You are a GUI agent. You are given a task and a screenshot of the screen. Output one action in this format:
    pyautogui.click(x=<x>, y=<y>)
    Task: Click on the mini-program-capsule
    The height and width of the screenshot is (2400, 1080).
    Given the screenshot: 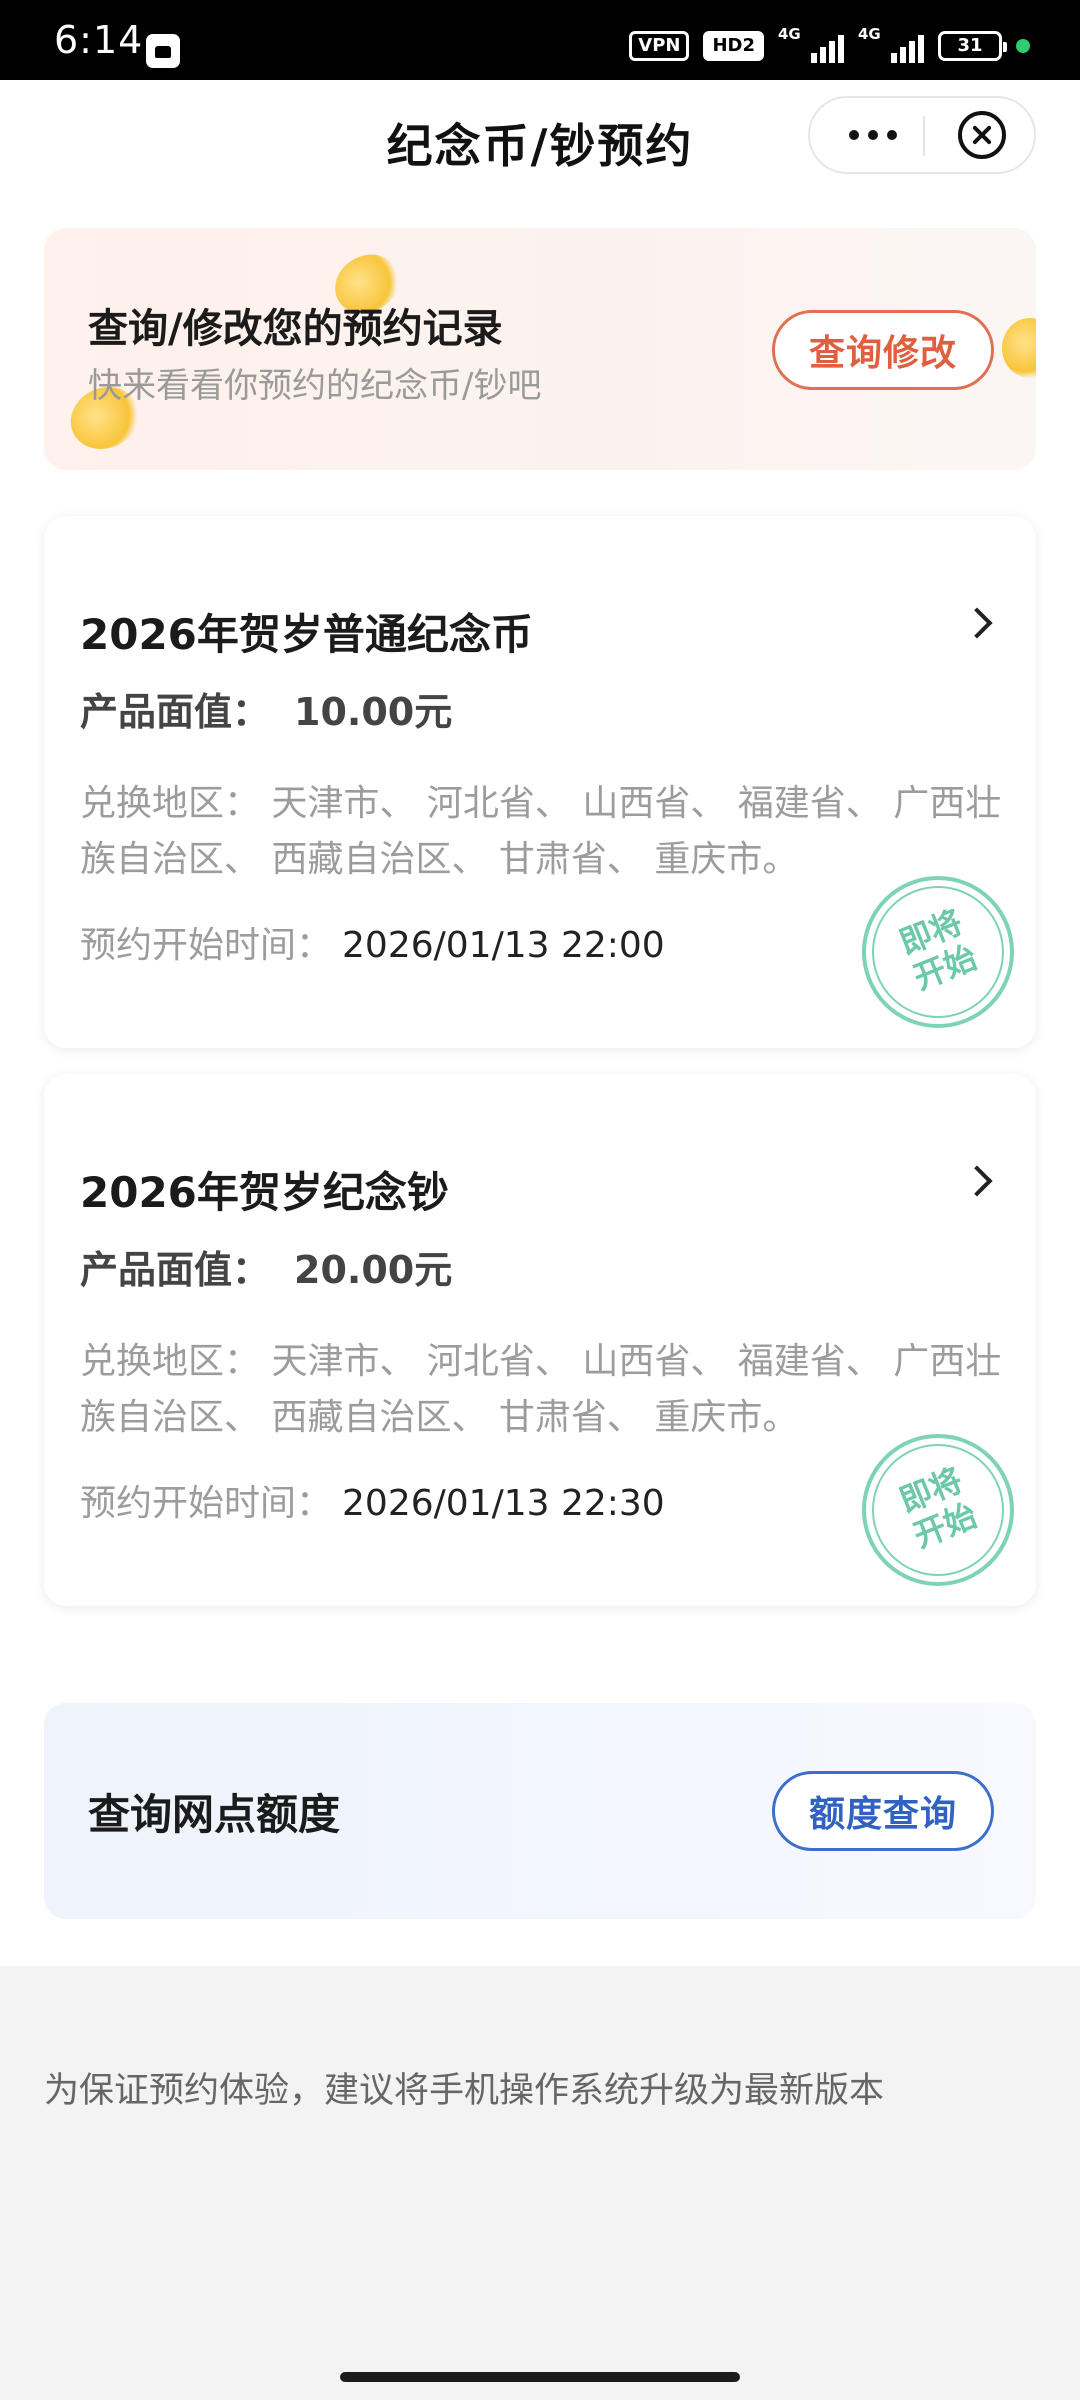 What is the action you would take?
    pyautogui.click(x=922, y=135)
    